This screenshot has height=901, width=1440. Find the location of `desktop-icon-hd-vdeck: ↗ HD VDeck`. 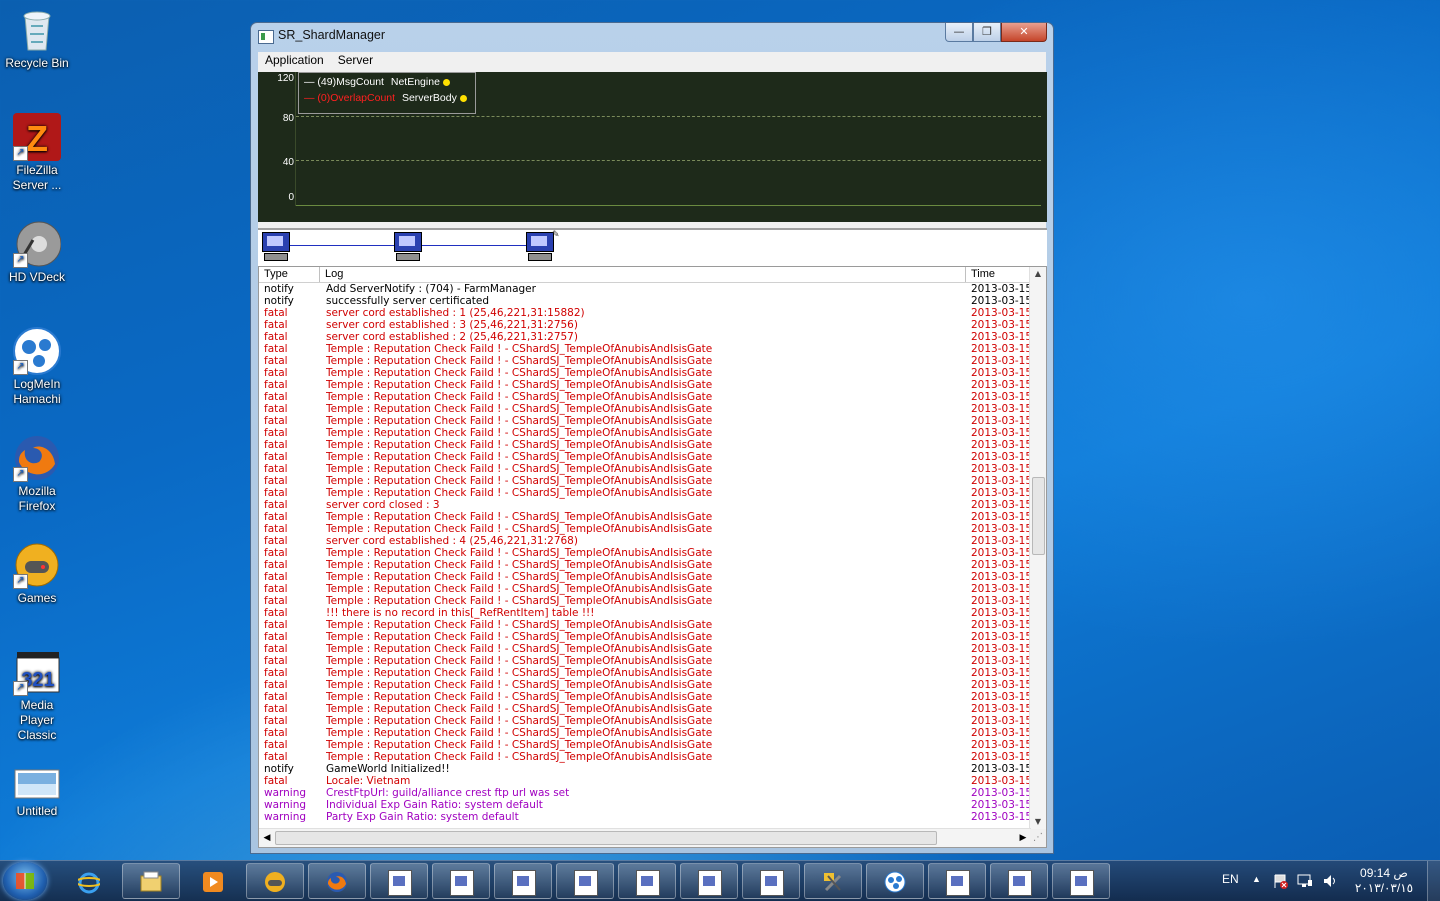

desktop-icon-hd-vdeck: ↗ HD VDeck is located at coordinates (37, 252).